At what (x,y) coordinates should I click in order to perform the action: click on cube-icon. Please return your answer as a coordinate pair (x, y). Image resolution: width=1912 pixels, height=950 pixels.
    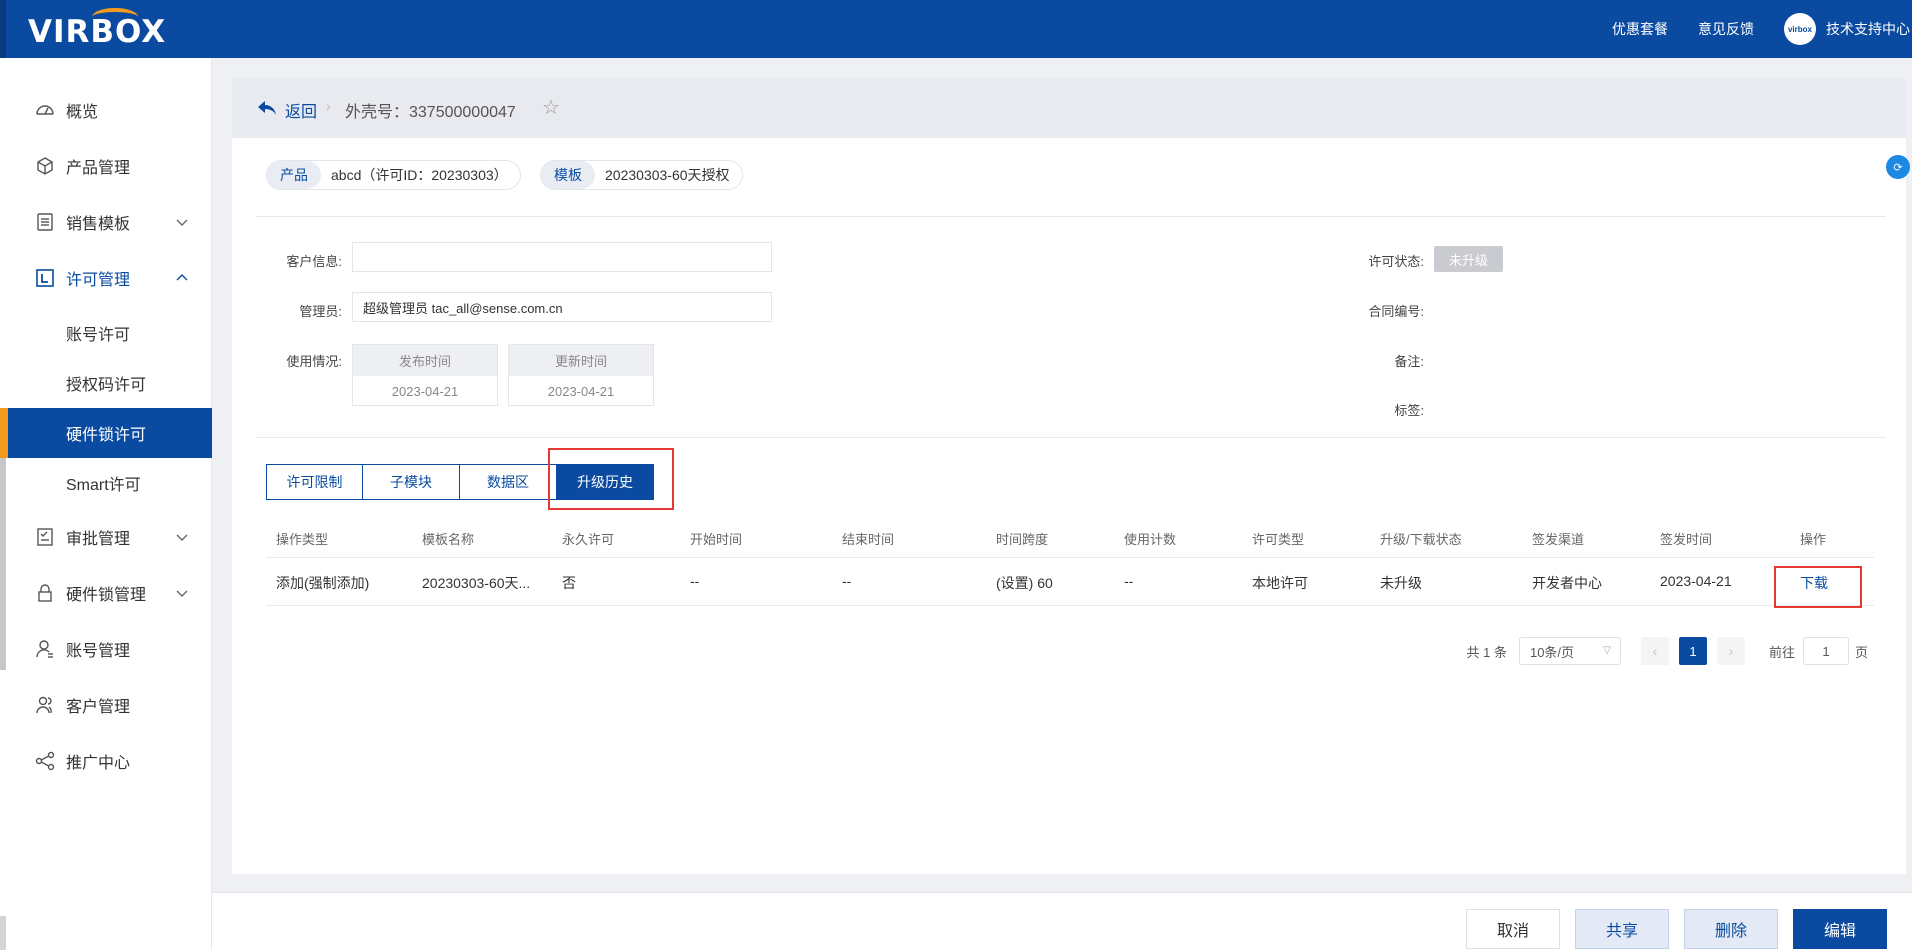
    Looking at the image, I should click on (45, 166).